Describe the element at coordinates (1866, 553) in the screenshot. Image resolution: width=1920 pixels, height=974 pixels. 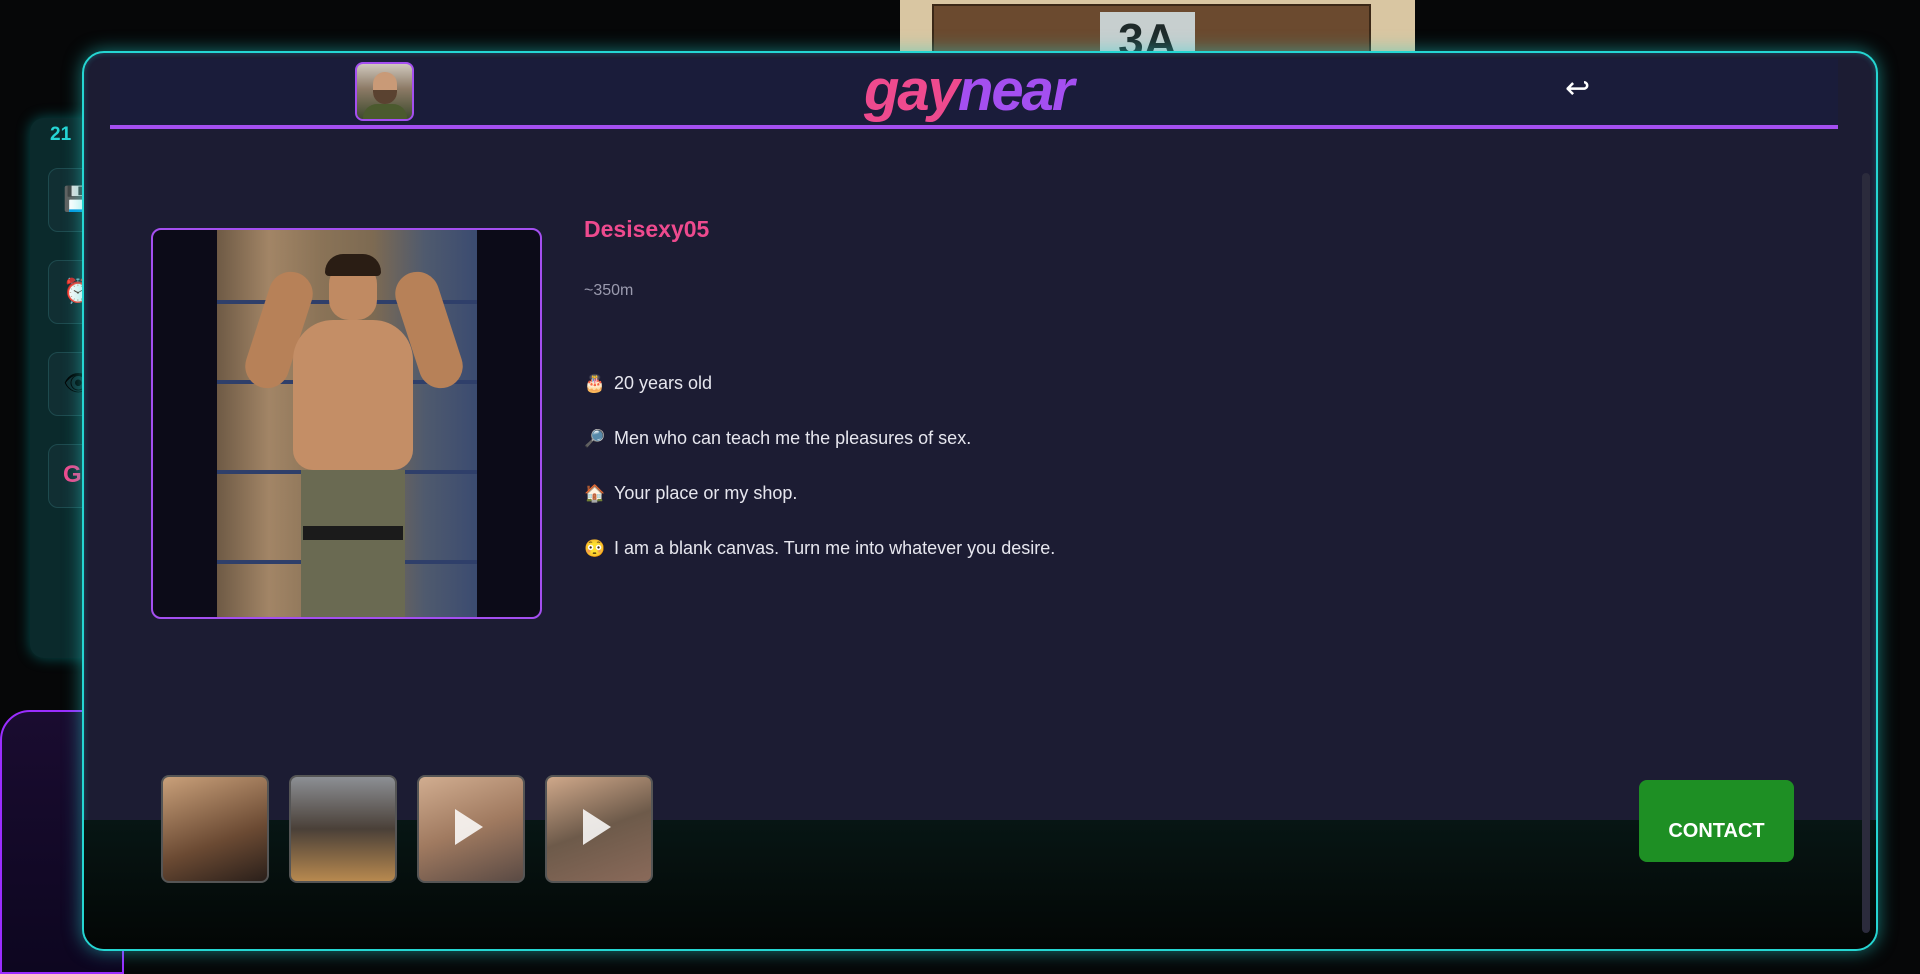
I see `scrollbar` at that location.